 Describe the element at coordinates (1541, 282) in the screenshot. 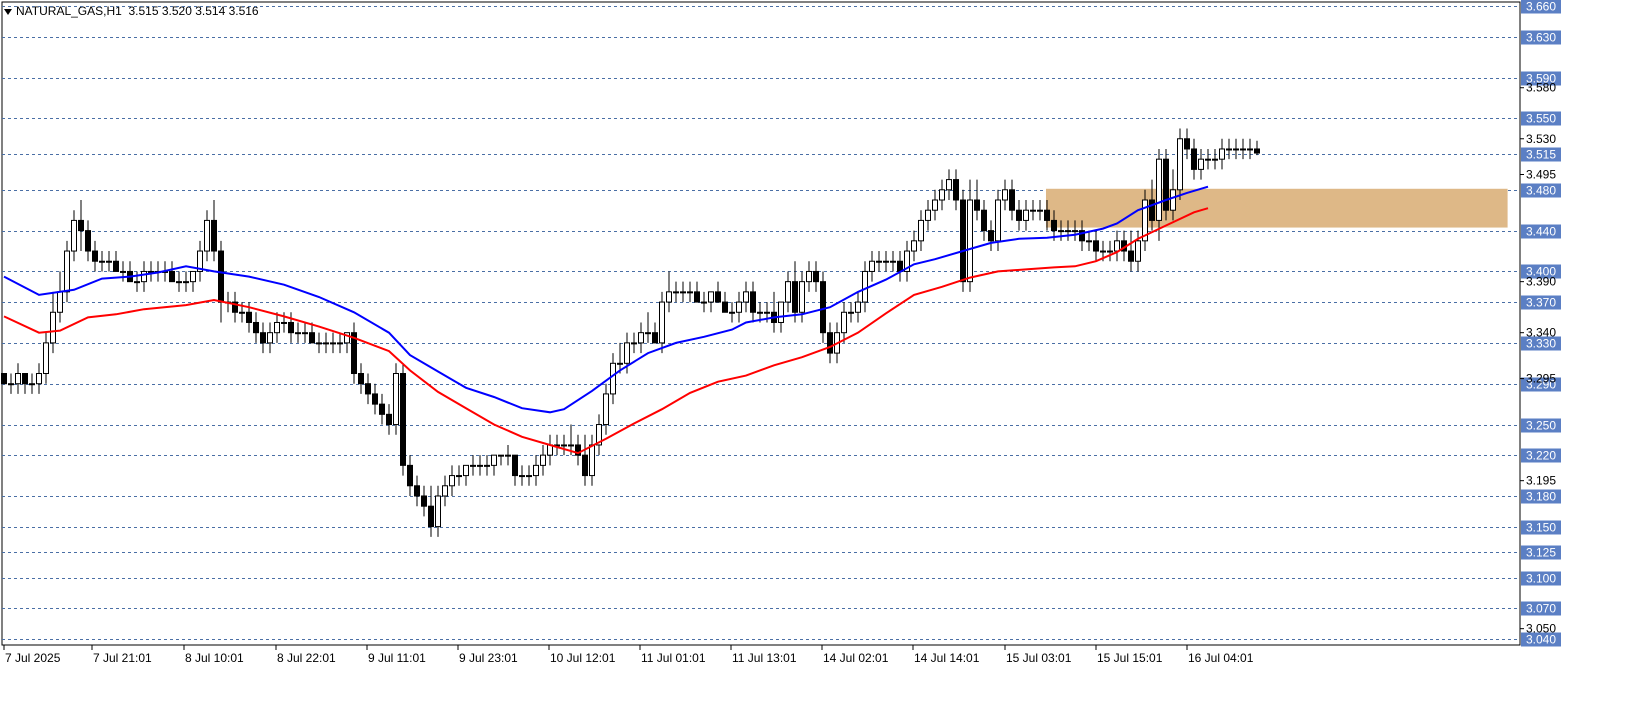

I see `price-scale-label: 3.390` at that location.